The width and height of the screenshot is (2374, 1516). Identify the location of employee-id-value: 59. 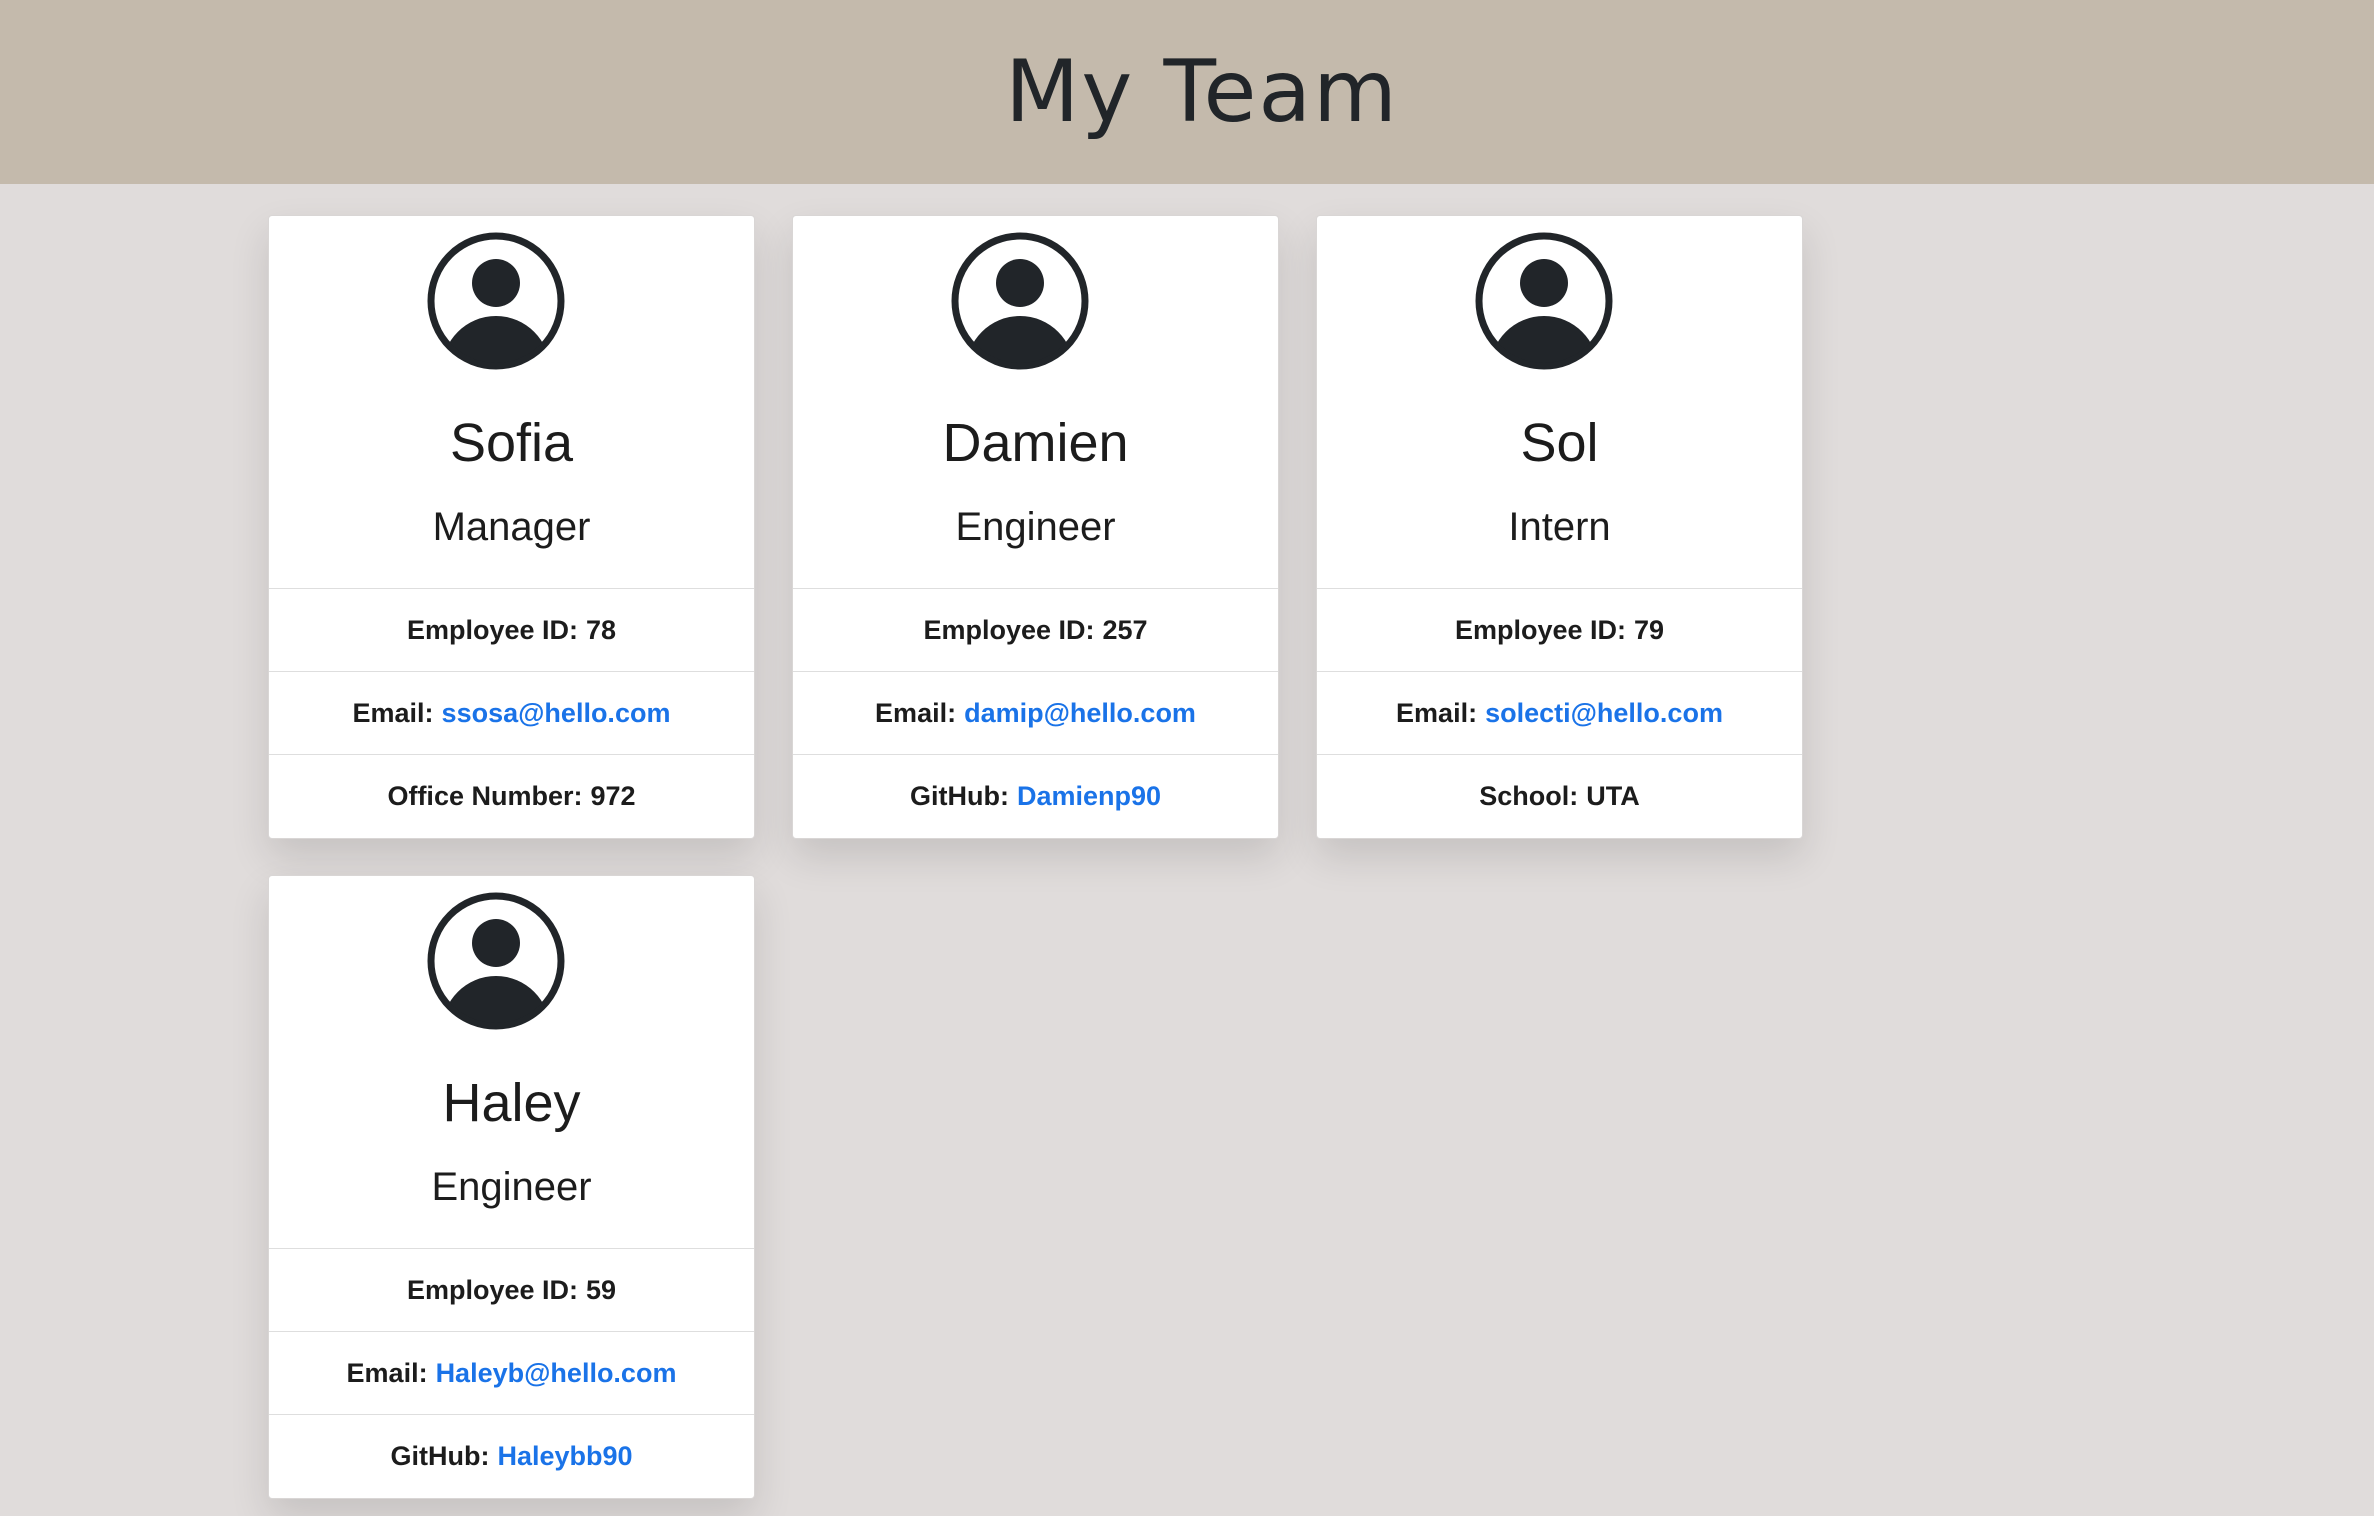
(601, 1289).